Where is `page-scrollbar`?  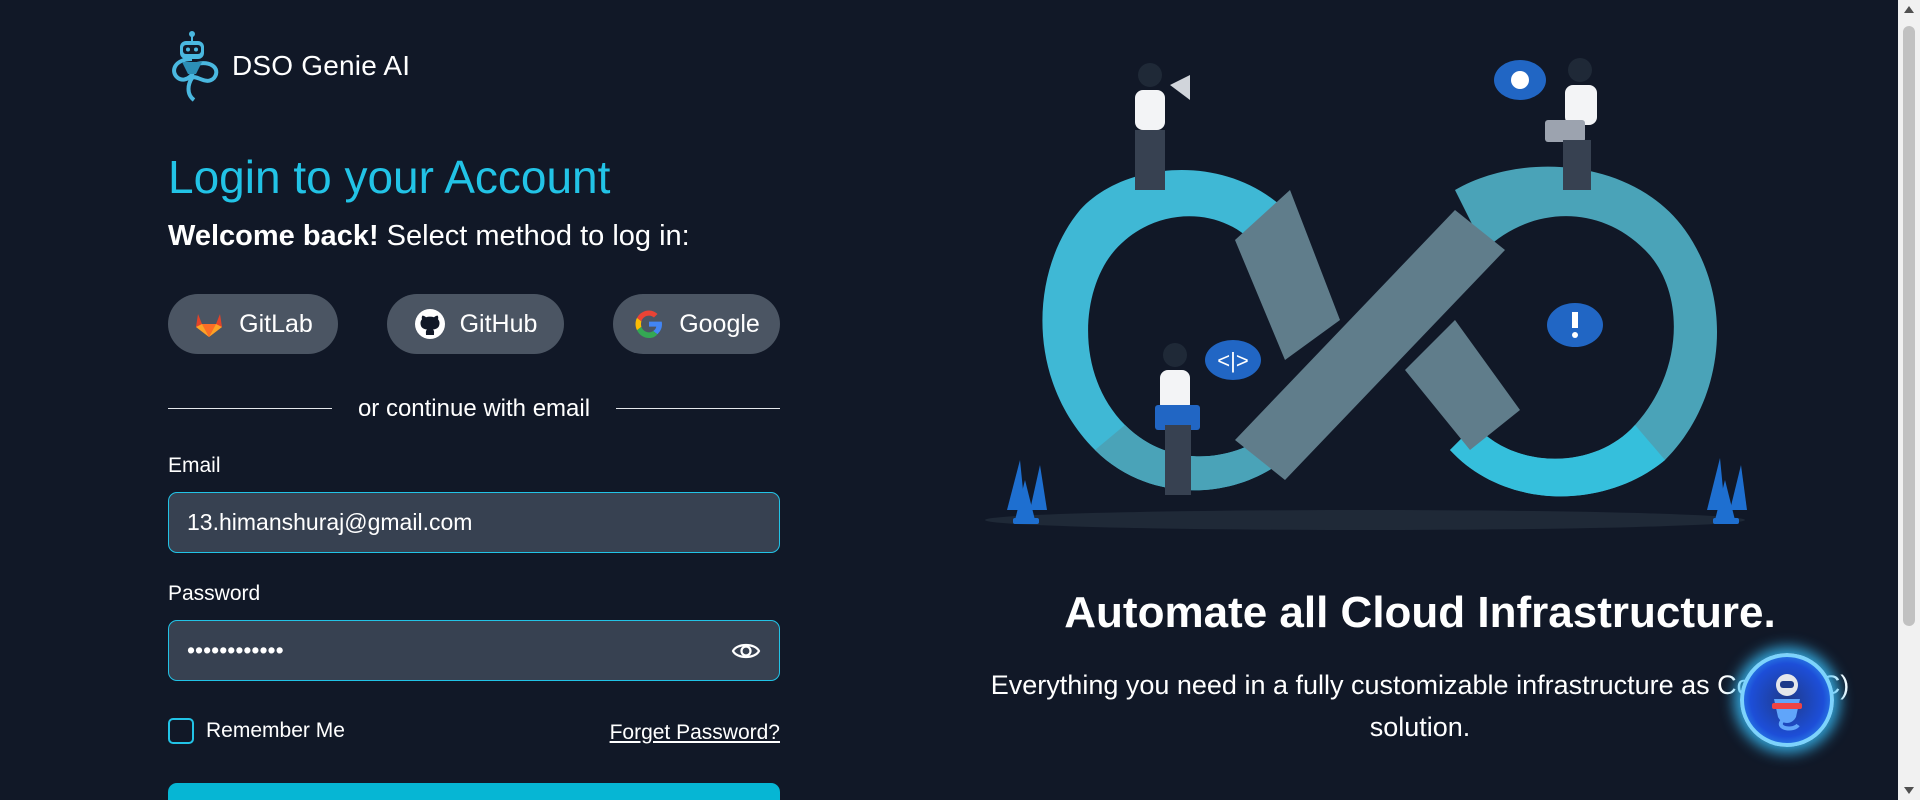 page-scrollbar is located at coordinates (1909, 400).